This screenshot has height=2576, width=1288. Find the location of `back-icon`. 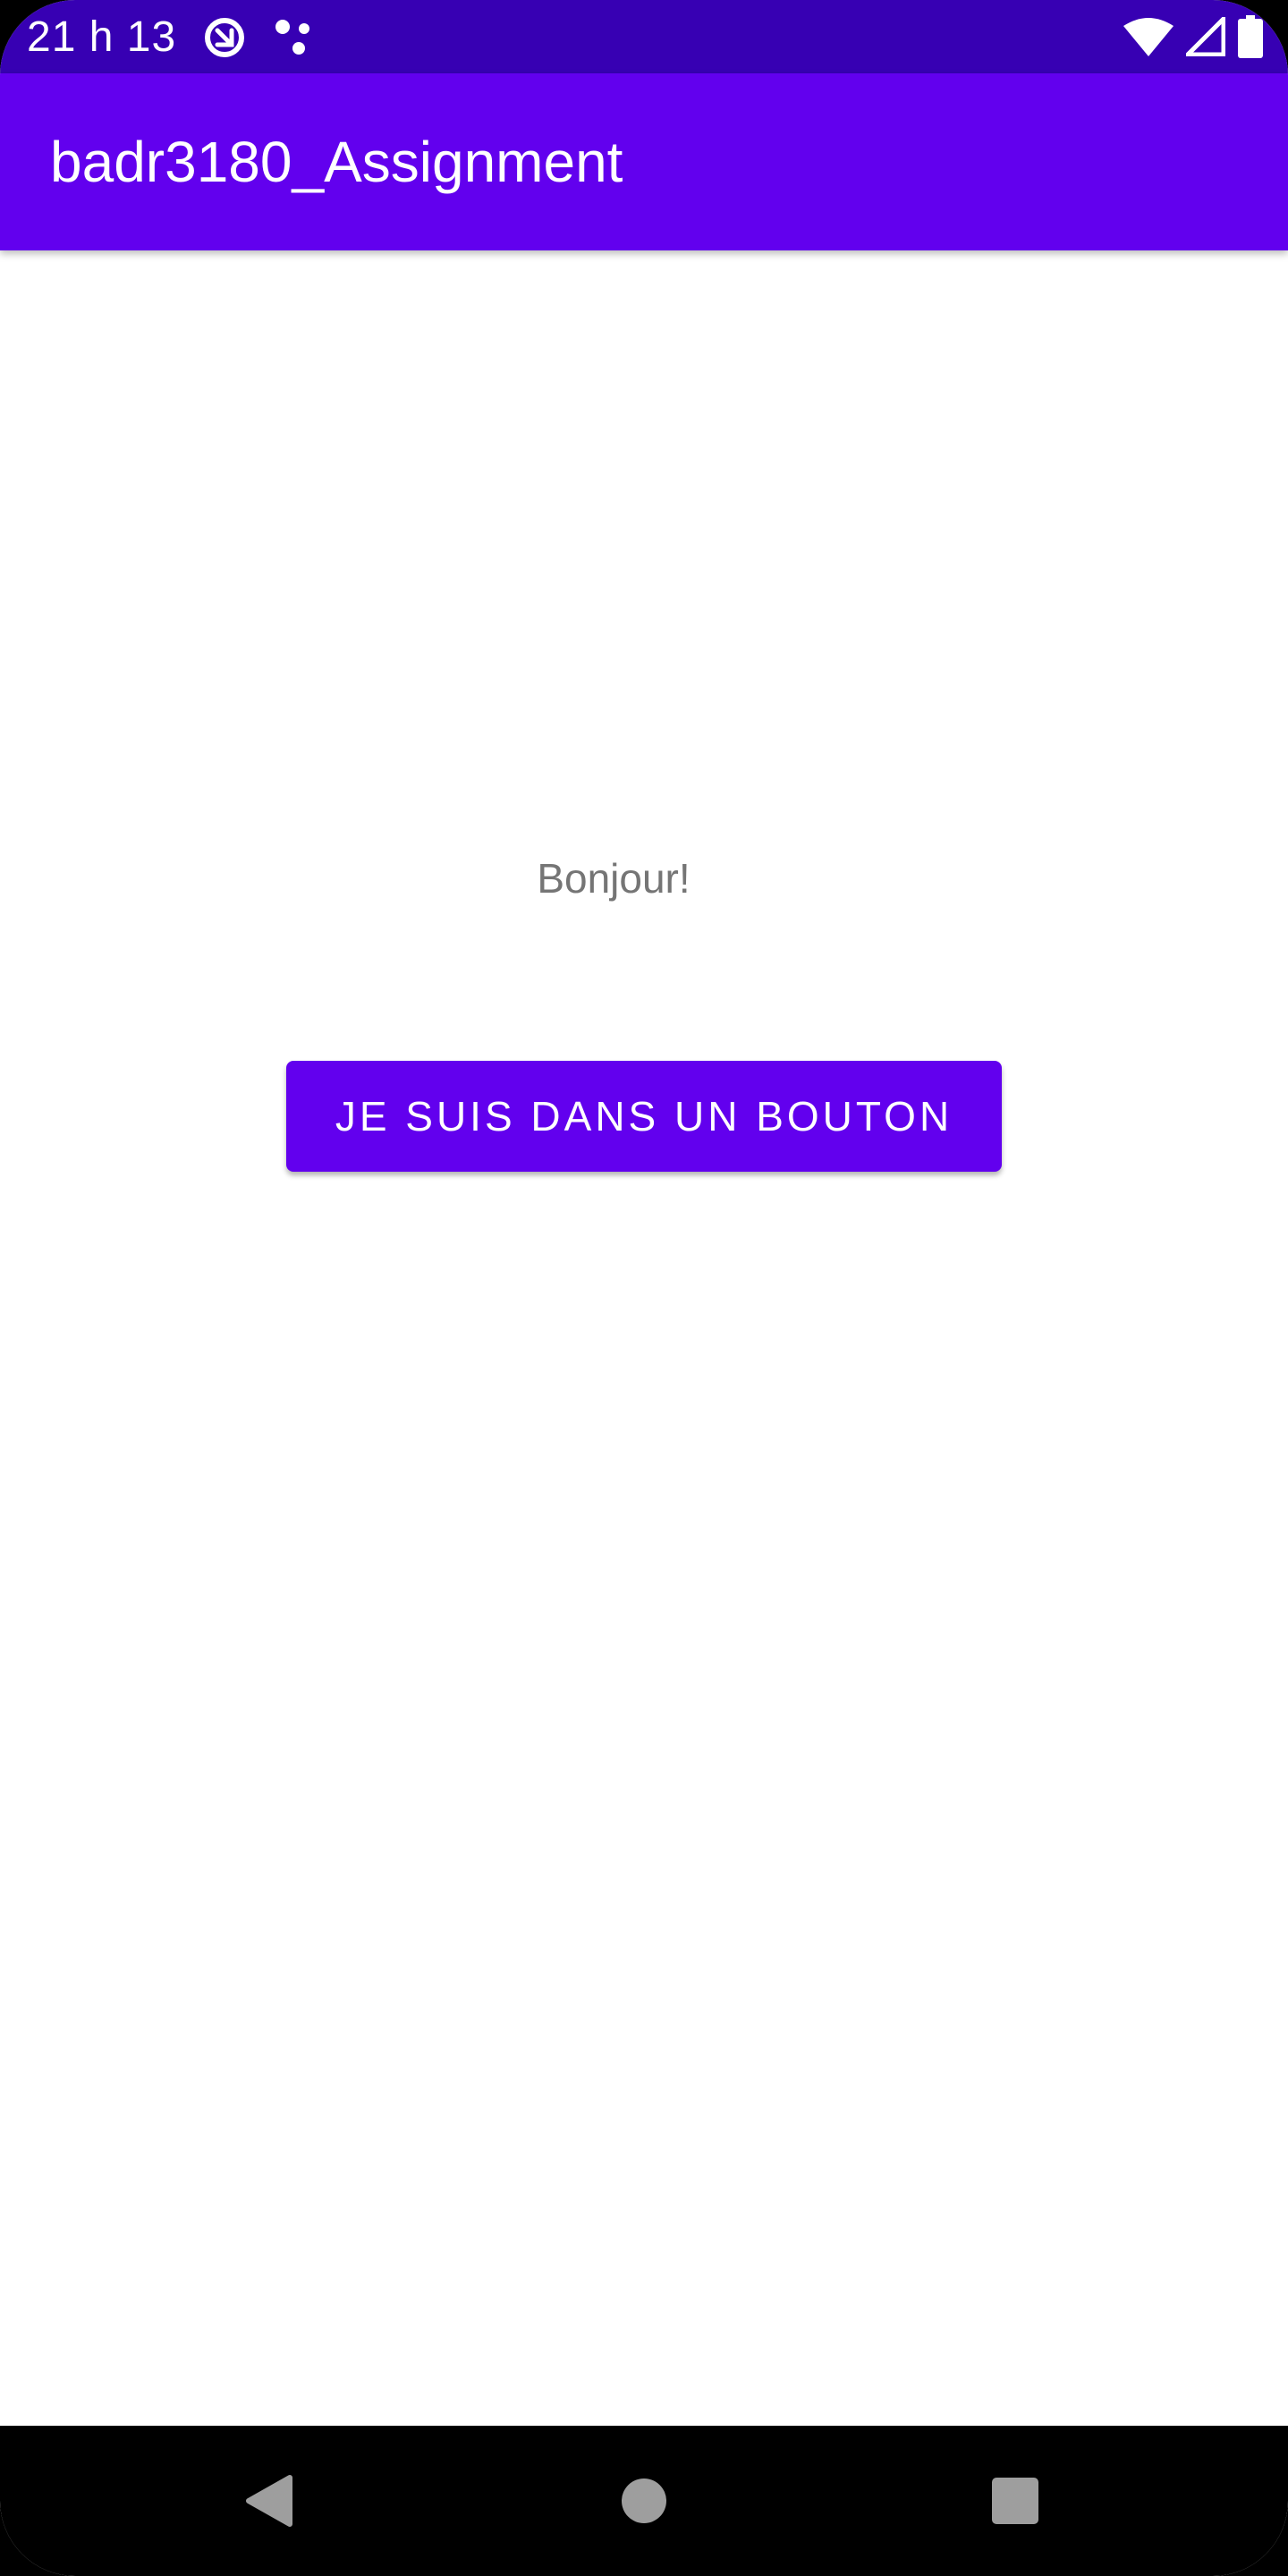

back-icon is located at coordinates (268, 2501).